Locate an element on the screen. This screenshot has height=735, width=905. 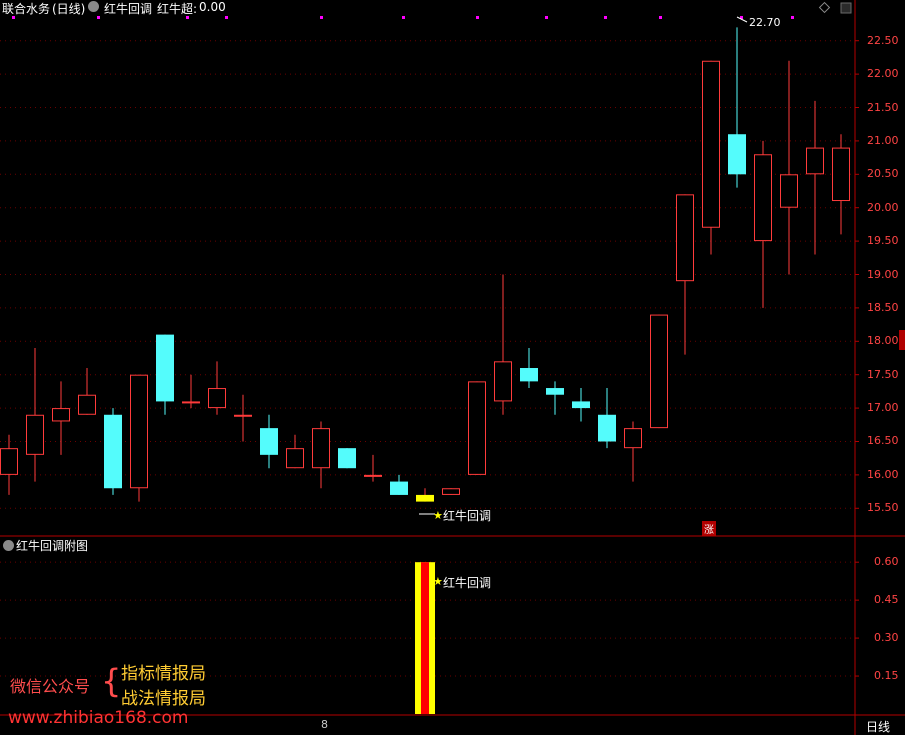
price-tick-label: 16.50 is located at coordinates (883, 441).